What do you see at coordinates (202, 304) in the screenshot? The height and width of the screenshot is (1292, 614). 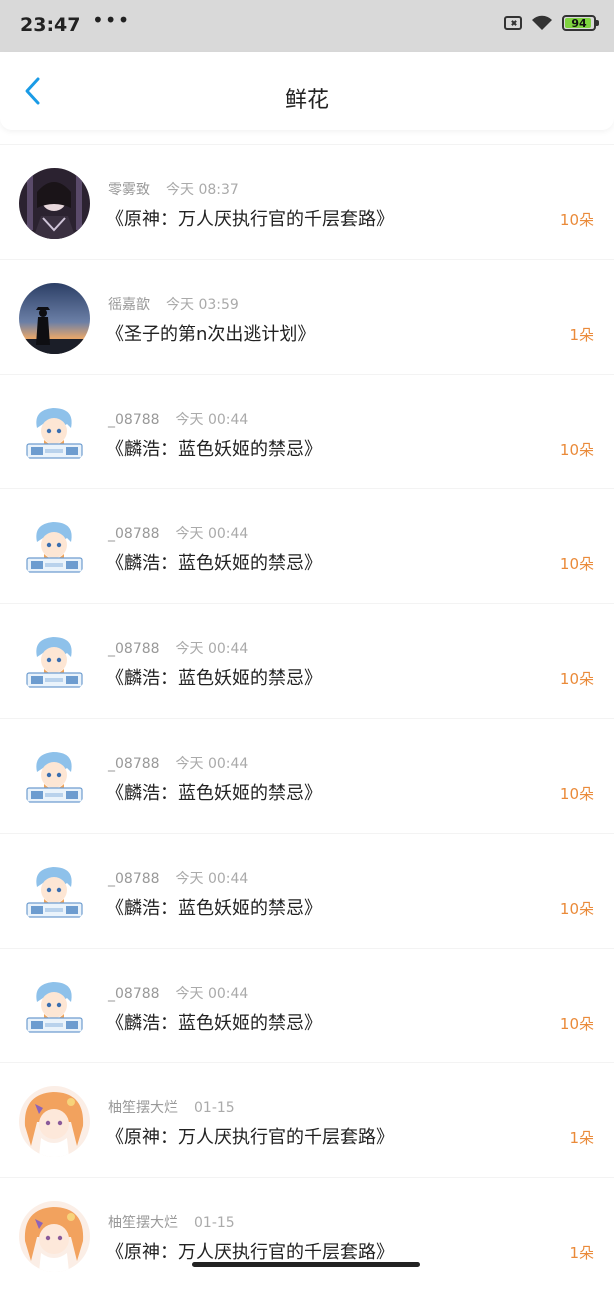 I see `timestamp: 今天 03:59` at bounding box center [202, 304].